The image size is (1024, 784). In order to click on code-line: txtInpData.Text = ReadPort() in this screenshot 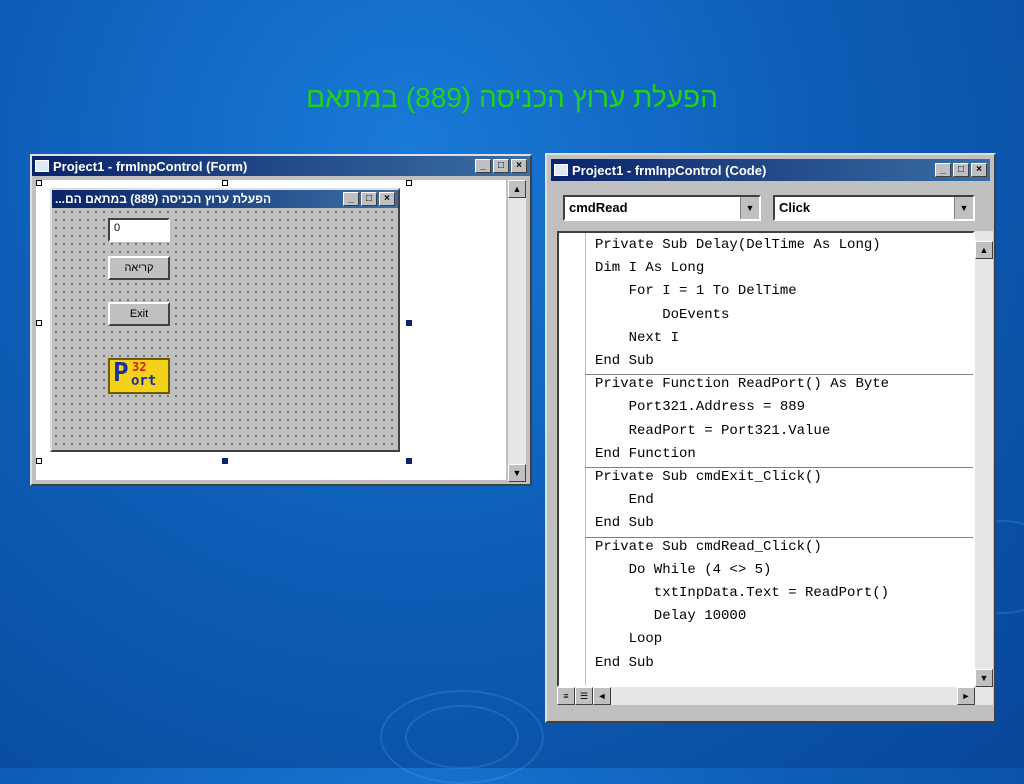, I will do `click(742, 593)`.